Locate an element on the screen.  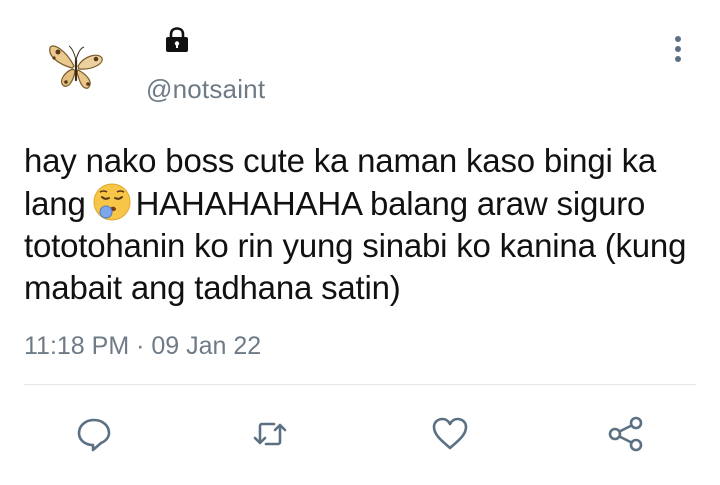
more-vertical-icon is located at coordinates (678, 49).